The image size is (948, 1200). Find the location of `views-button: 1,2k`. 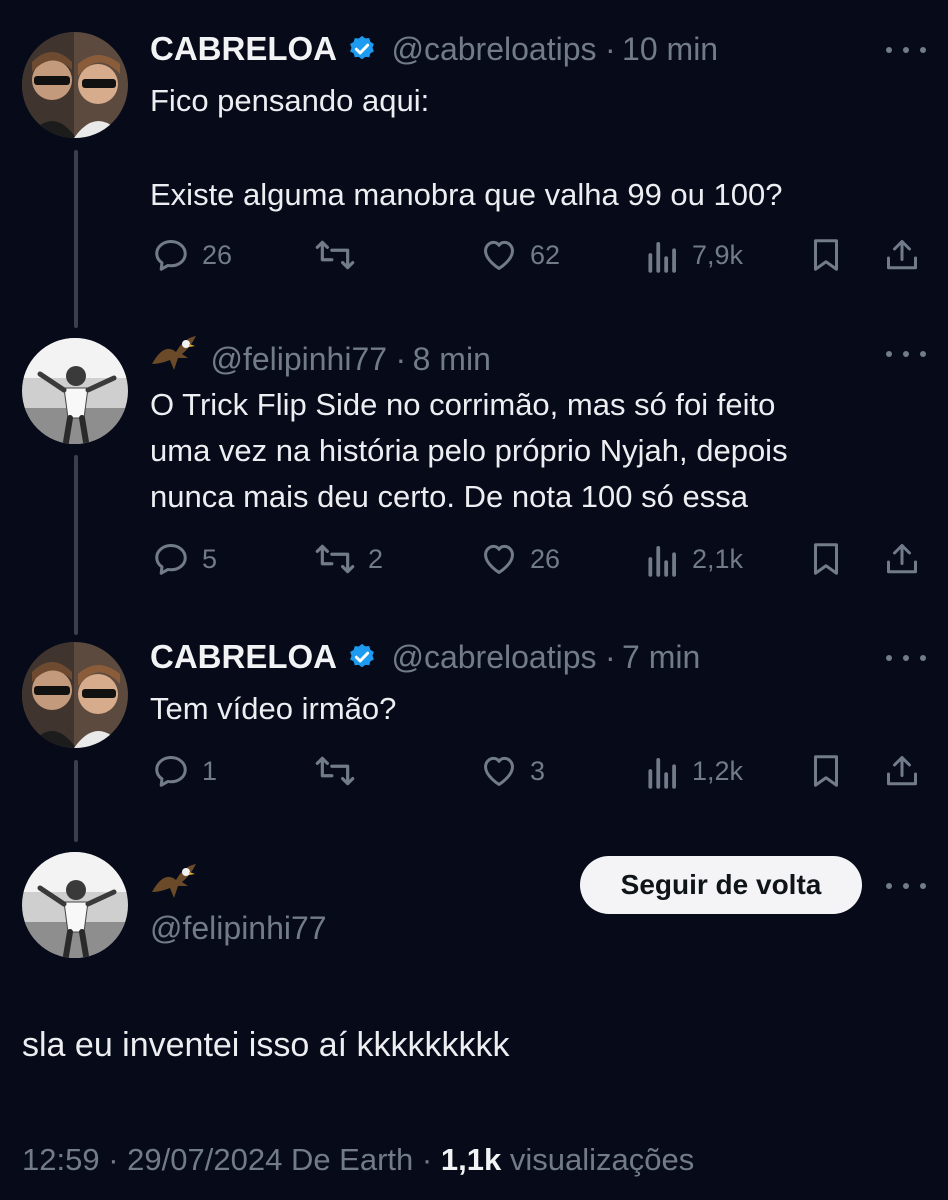

views-button: 1,2k is located at coordinates (694, 771).